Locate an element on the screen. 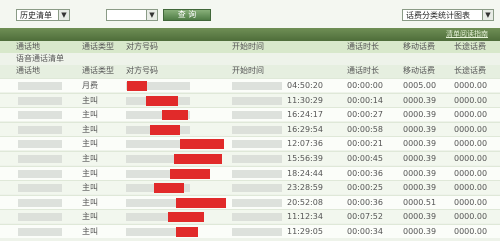 Image resolution: width=500 pixels, height=241 pixels. duration-cell: 00:00:25 is located at coordinates (365, 188).